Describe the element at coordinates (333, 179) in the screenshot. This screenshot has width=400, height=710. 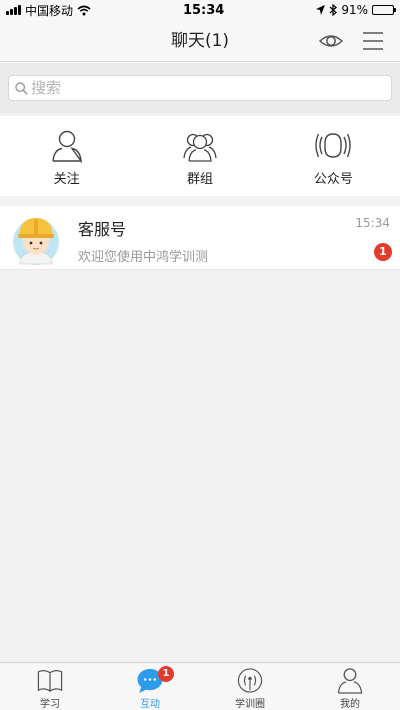
I see `quick-action-label: 公众号` at that location.